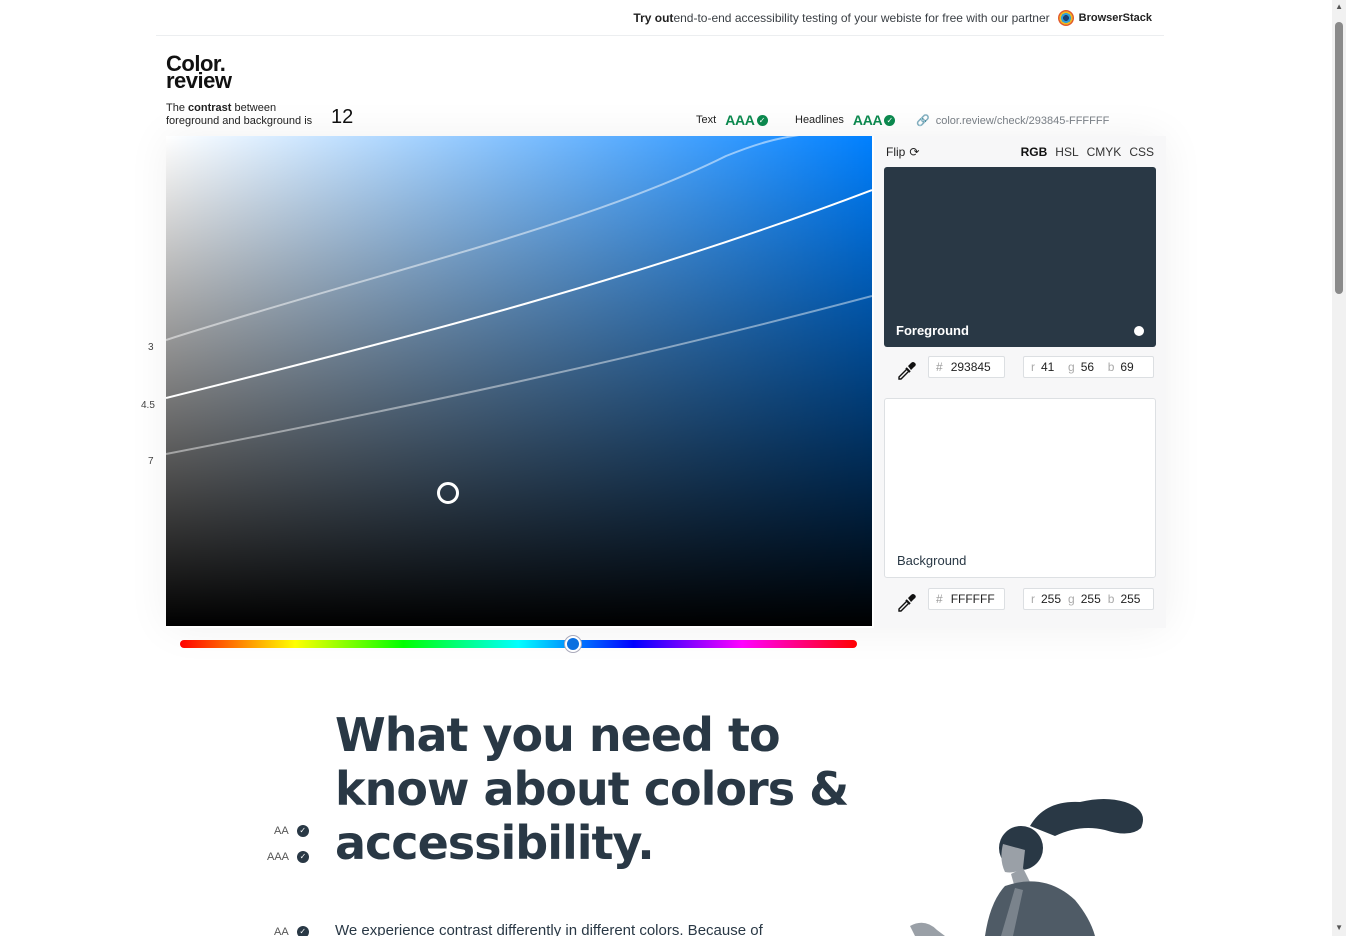 Image resolution: width=1346 pixels, height=936 pixels. Describe the element at coordinates (1020, 488) in the screenshot. I see `background-swatch: Background` at that location.